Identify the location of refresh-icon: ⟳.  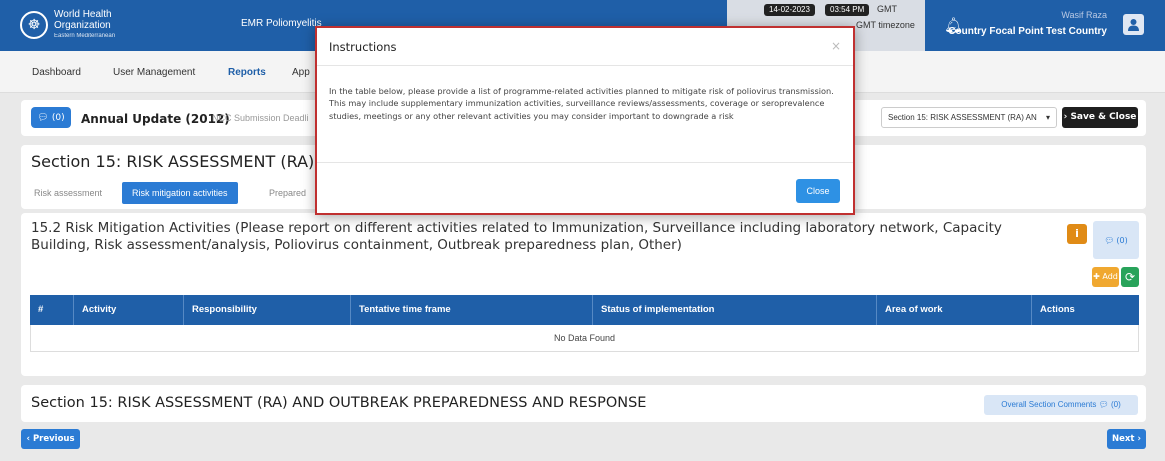
(1130, 277).